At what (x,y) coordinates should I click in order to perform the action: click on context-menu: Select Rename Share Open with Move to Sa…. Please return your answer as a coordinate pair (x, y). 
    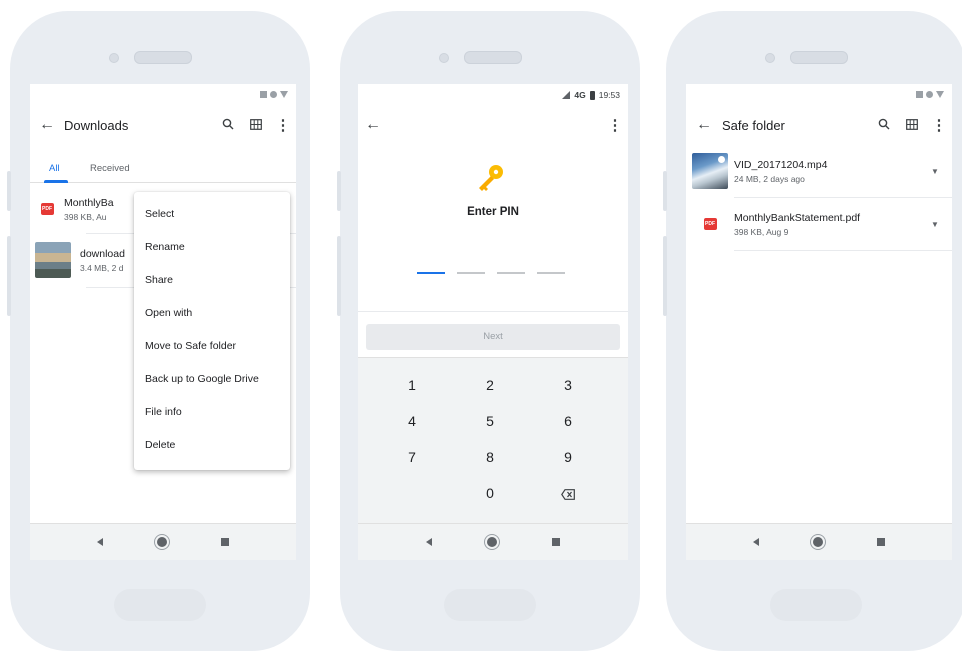
    Looking at the image, I should click on (212, 331).